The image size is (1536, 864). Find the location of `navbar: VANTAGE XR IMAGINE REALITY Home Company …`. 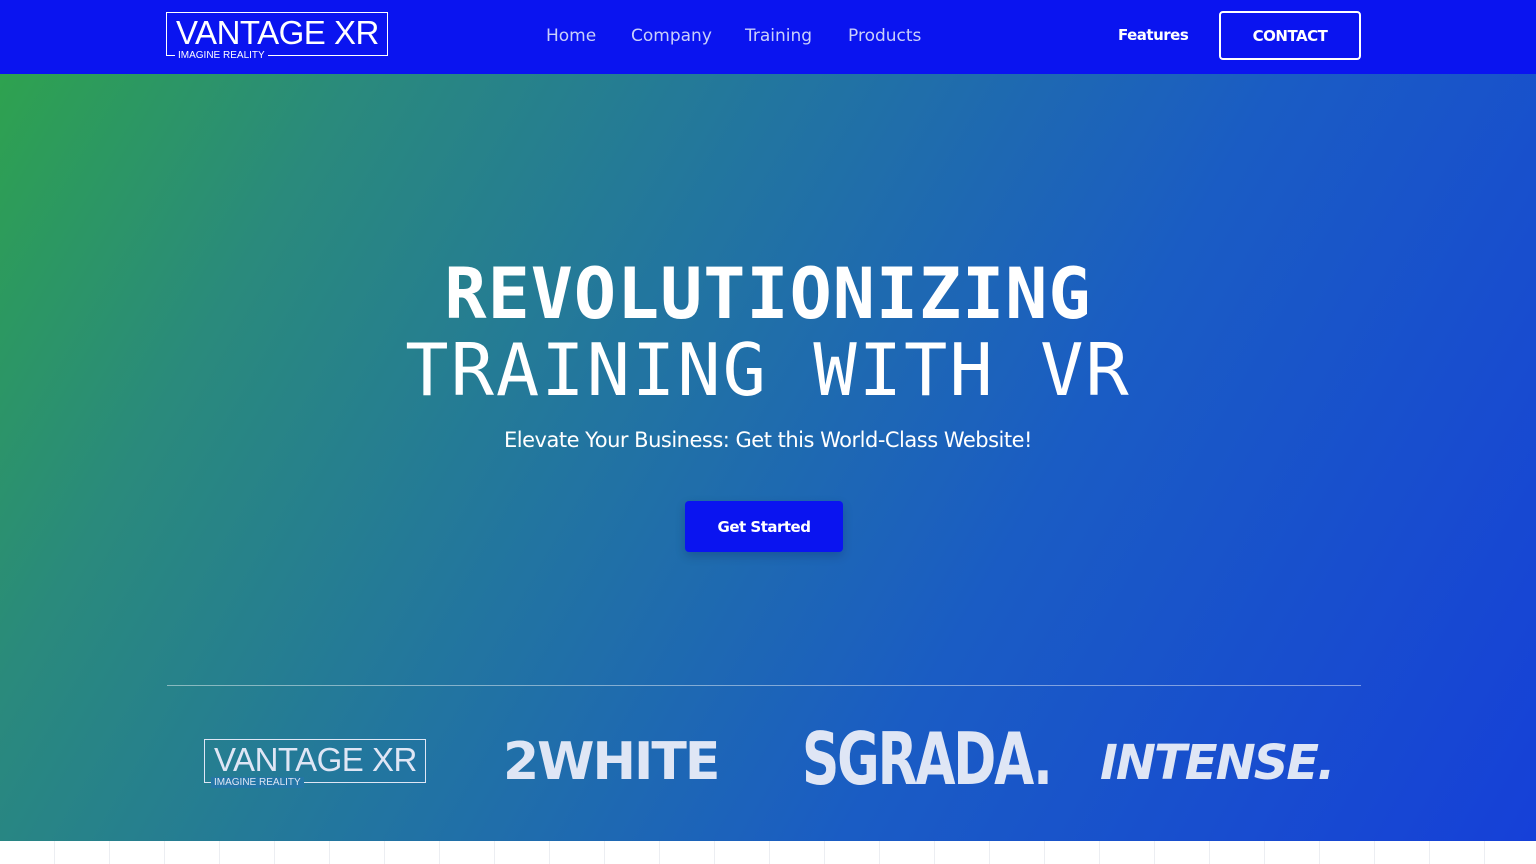

navbar: VANTAGE XR IMAGINE REALITY Home Company … is located at coordinates (768, 37).